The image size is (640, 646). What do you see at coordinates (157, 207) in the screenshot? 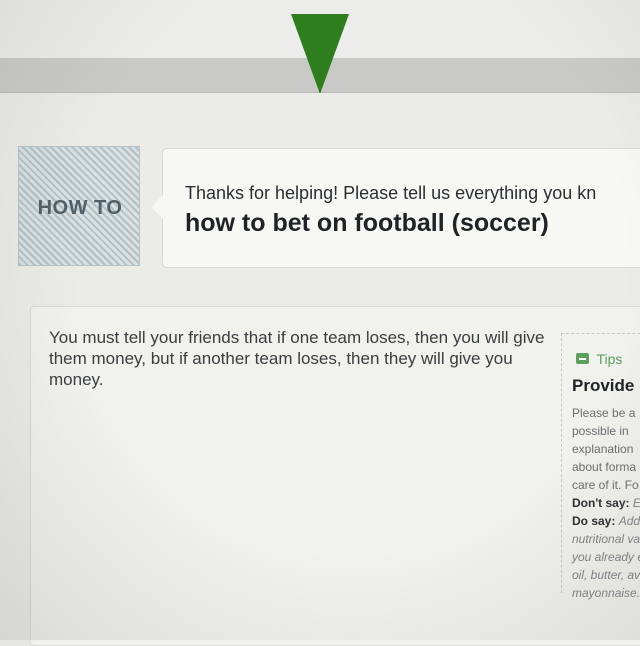
I see `question-pointer` at bounding box center [157, 207].